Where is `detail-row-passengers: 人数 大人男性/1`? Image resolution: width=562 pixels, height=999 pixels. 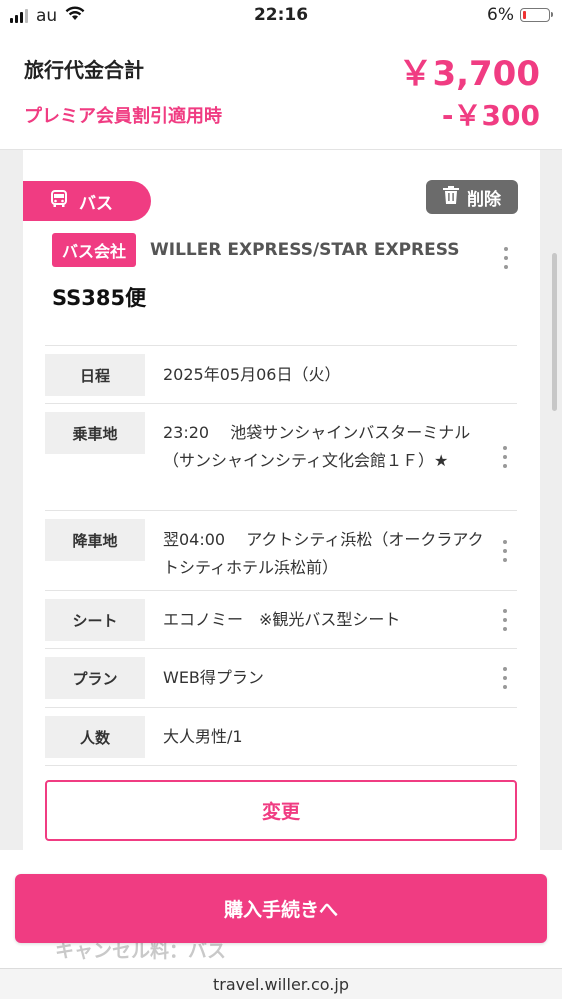
detail-row-passengers: 人数 大人男性/1 is located at coordinates (281, 737).